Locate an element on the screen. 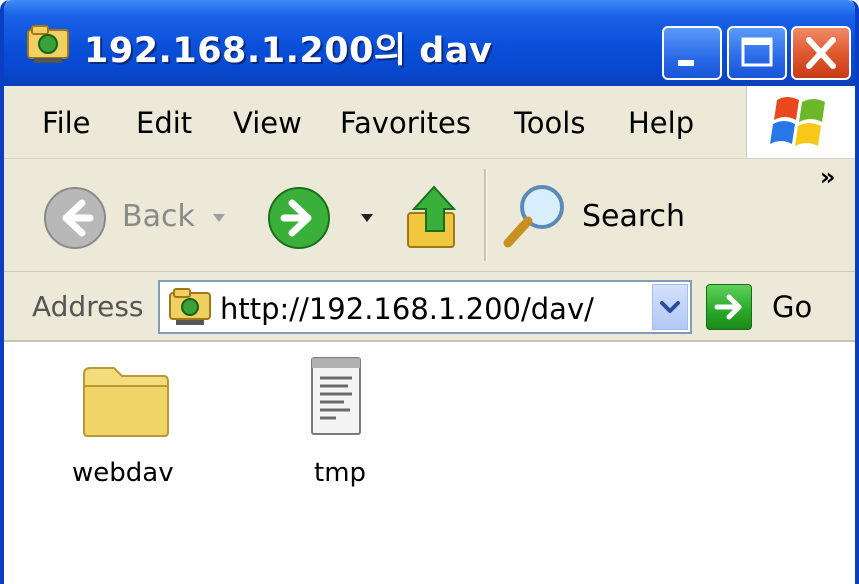  forward-dropdown-icon is located at coordinates (367, 218).